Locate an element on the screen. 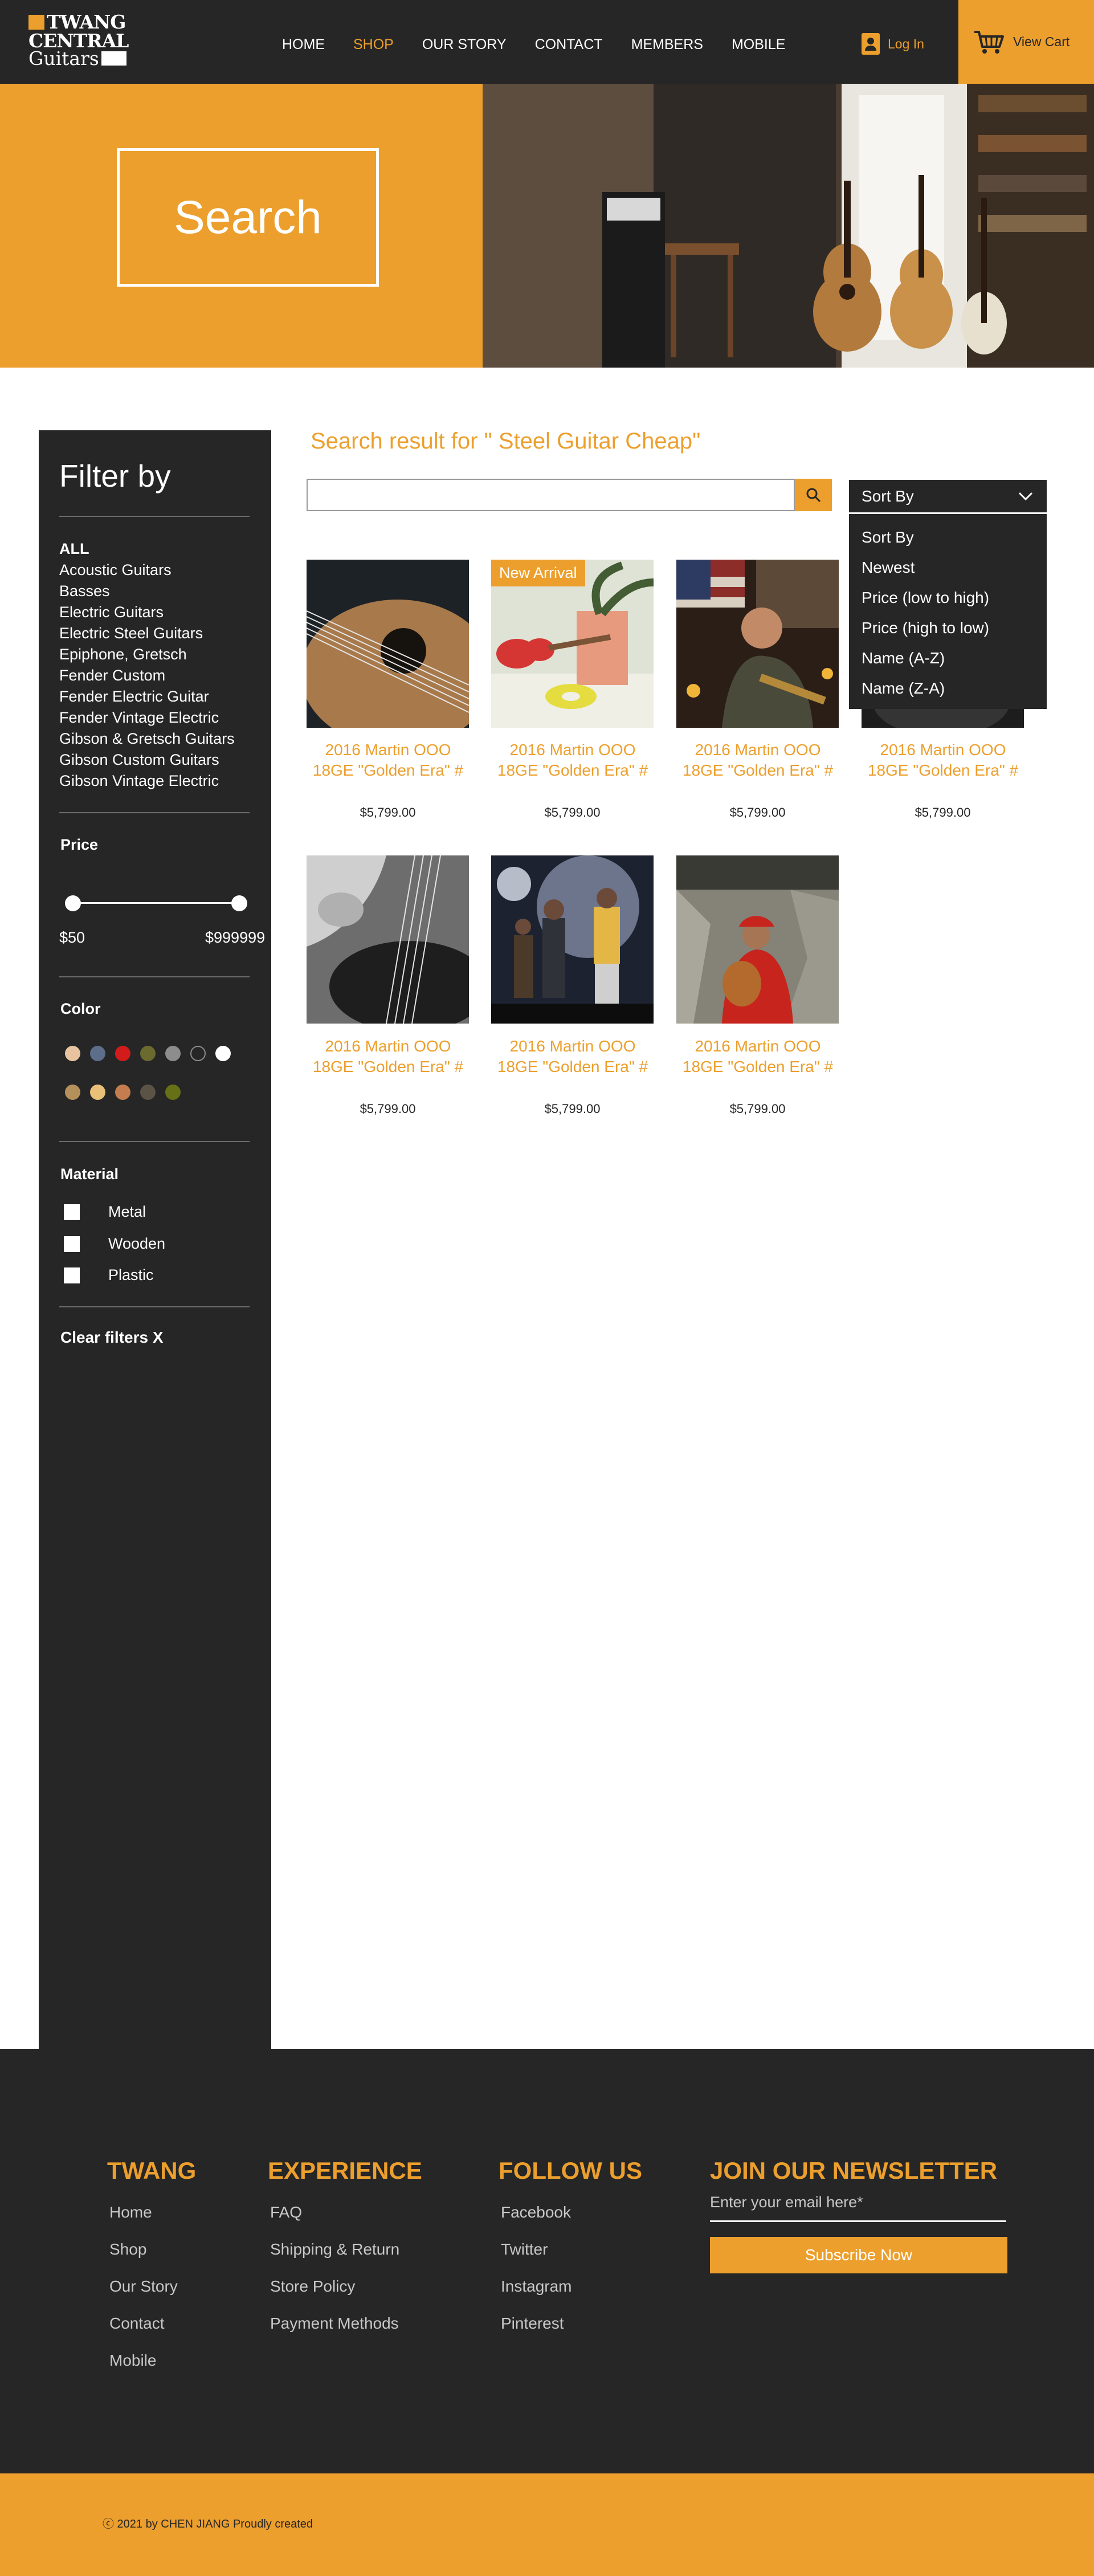  material-heading: Material is located at coordinates (90, 1174).